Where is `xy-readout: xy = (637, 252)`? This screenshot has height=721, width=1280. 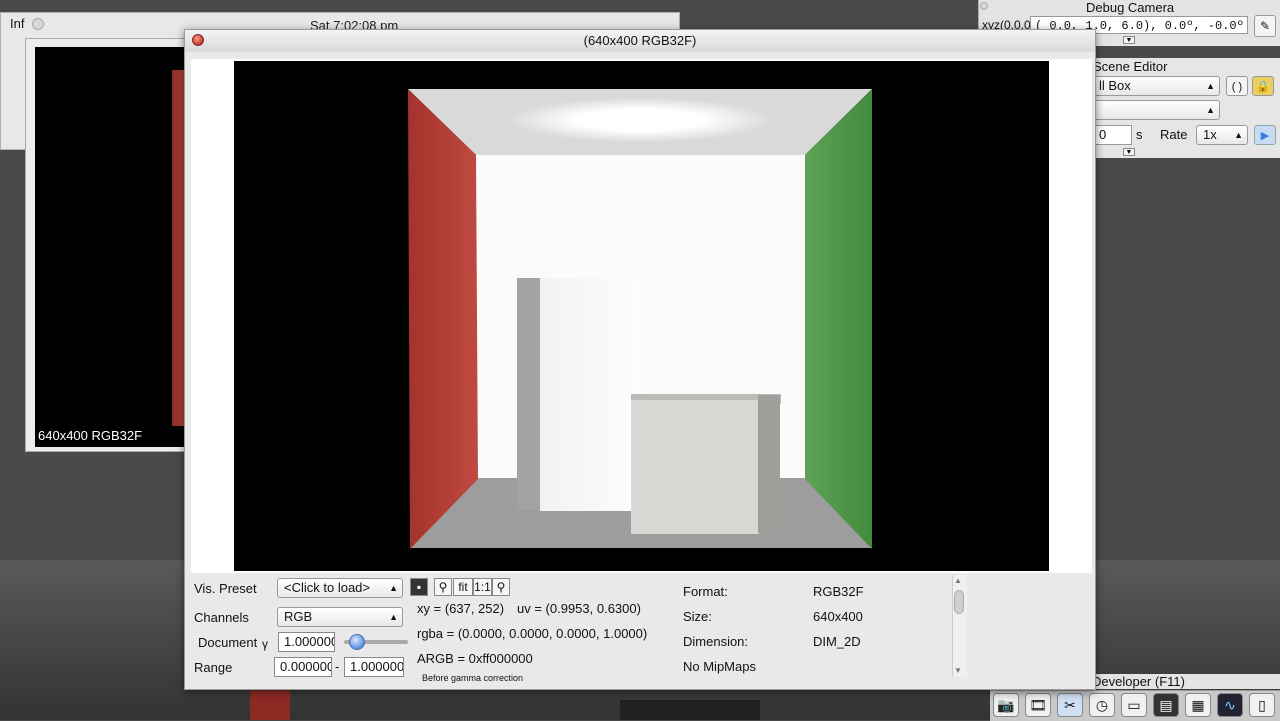
xy-readout: xy = (637, 252) is located at coordinates (461, 608).